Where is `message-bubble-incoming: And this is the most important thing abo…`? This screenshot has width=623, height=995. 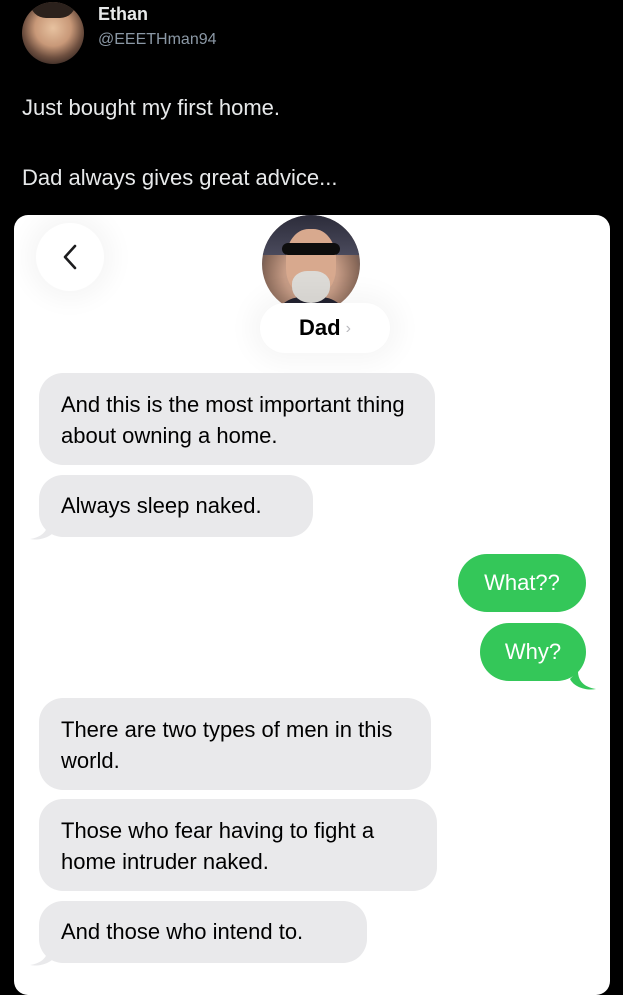 message-bubble-incoming: And this is the most important thing abo… is located at coordinates (237, 419).